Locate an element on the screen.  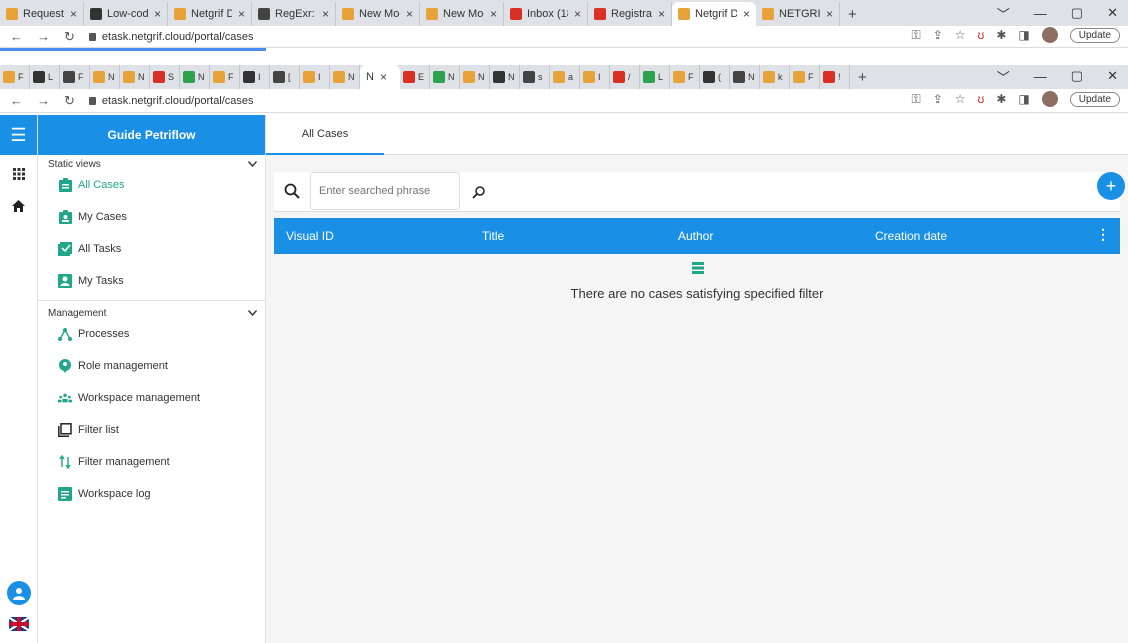
user-avatar is located at coordinates (19, 593).